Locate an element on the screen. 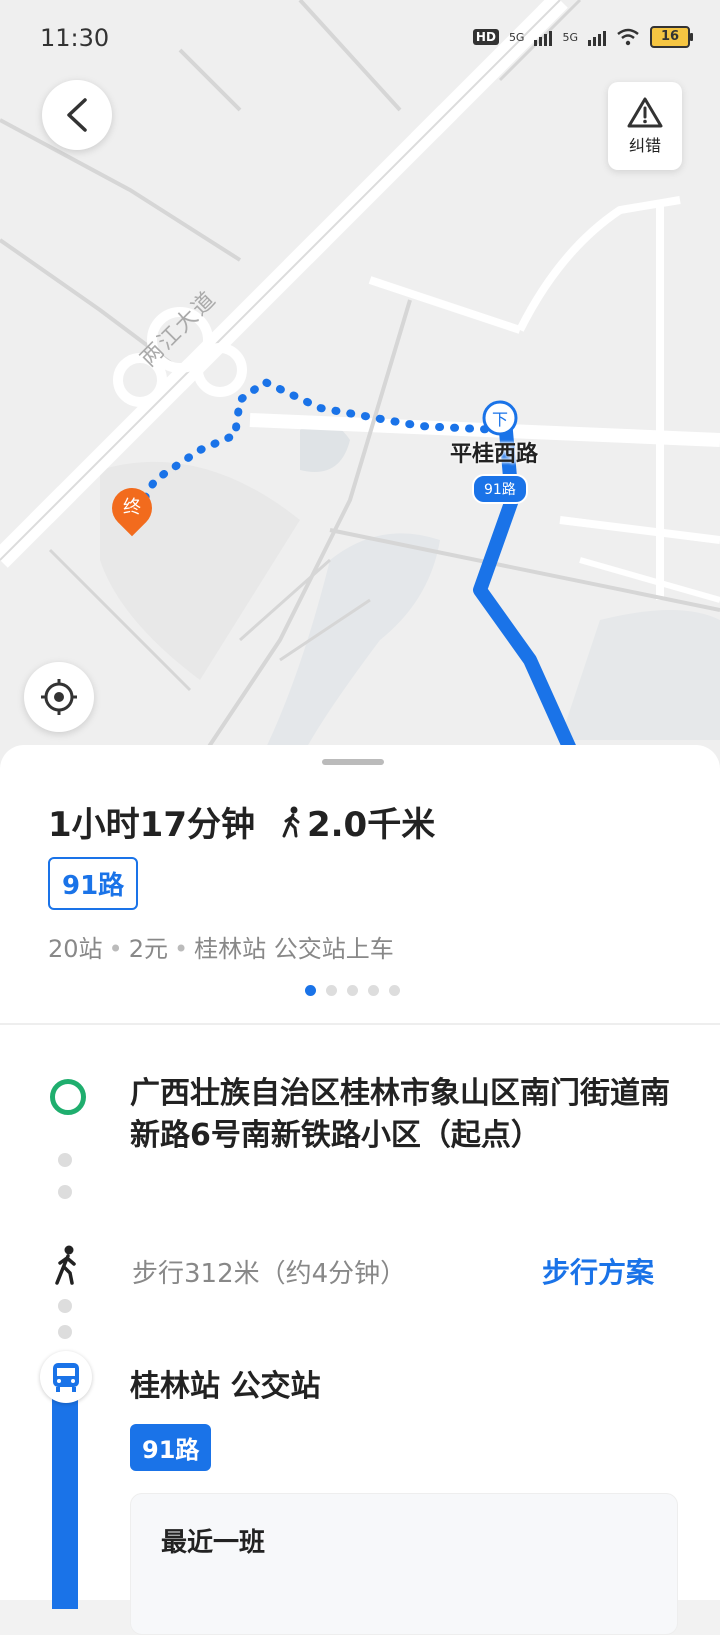 This screenshot has height=1635, width=720. stop-count: 20站 is located at coordinates (75, 949).